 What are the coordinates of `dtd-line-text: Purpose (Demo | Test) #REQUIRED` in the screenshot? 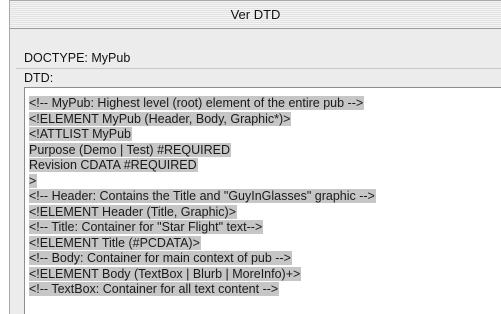 It's located at (130, 149).